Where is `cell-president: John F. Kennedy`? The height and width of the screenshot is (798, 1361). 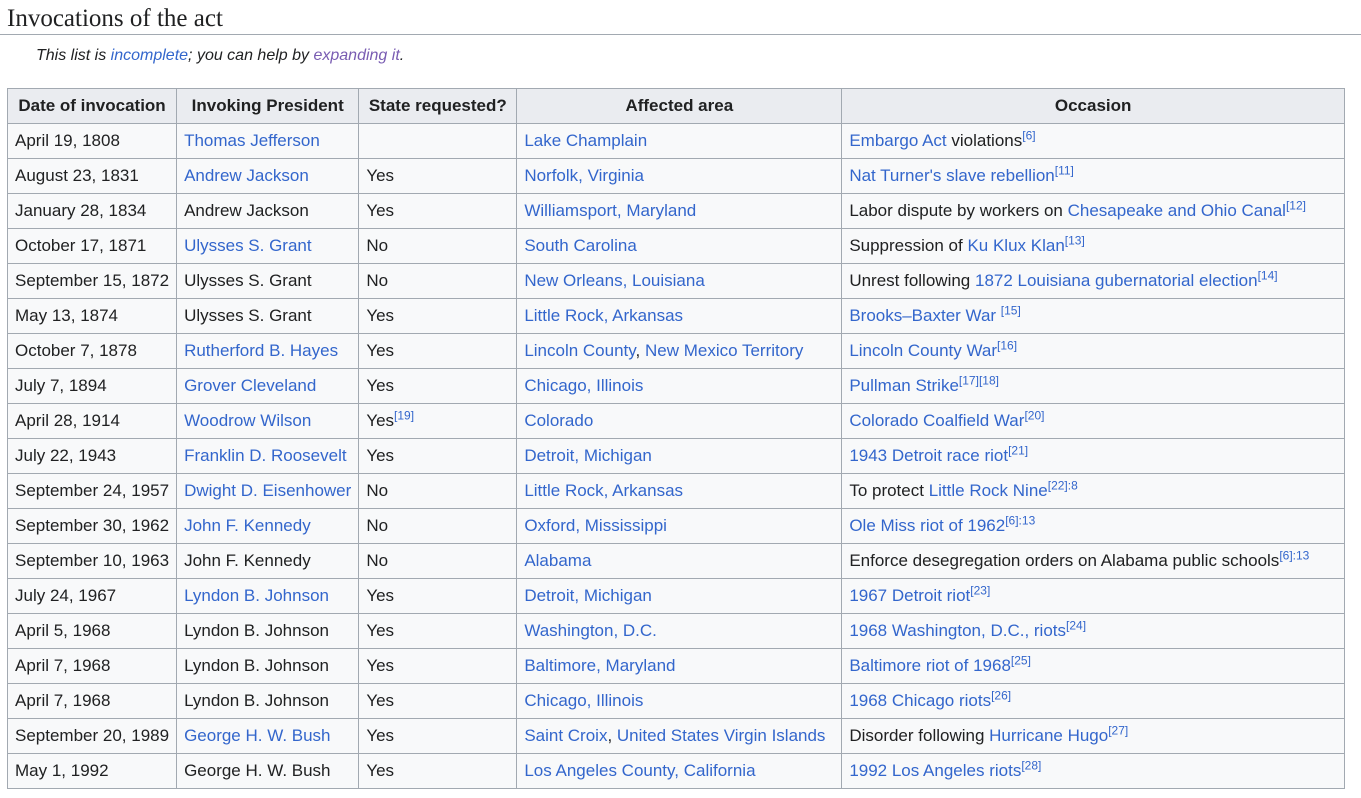
cell-president: John F. Kennedy is located at coordinates (268, 526).